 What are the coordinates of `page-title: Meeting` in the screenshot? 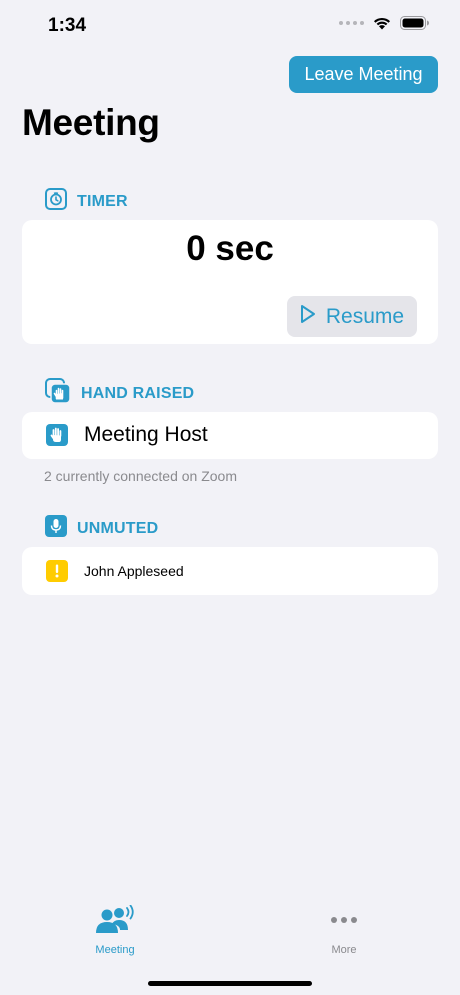 It's located at (91, 122).